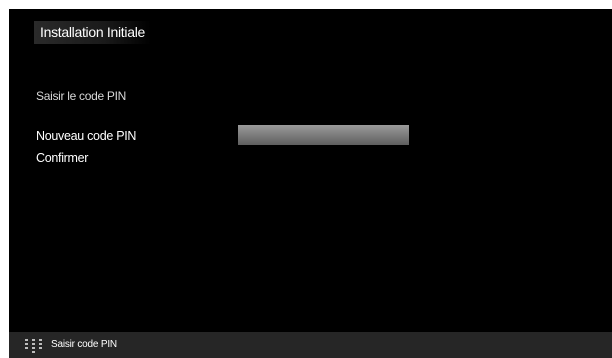 The image size is (612, 358). I want to click on footer-bar: Saisir code PIN, so click(310, 345).